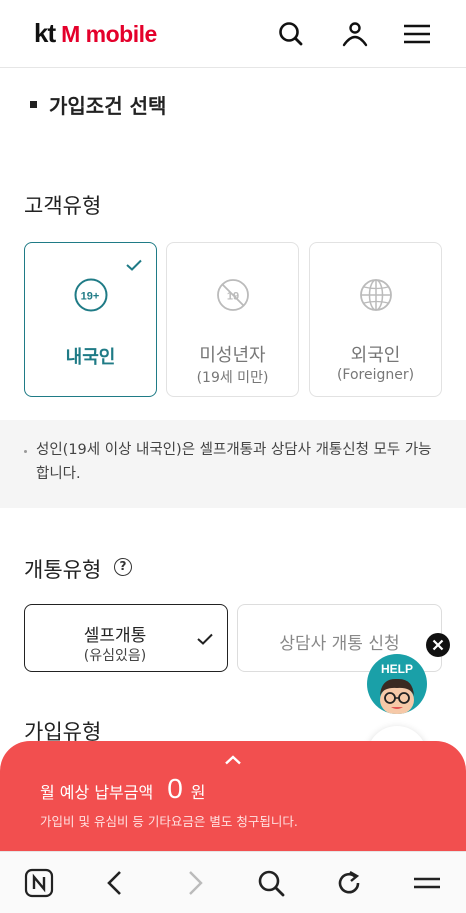 This screenshot has height=913, width=466. I want to click on customer-type-label: 내국인, so click(90, 357).